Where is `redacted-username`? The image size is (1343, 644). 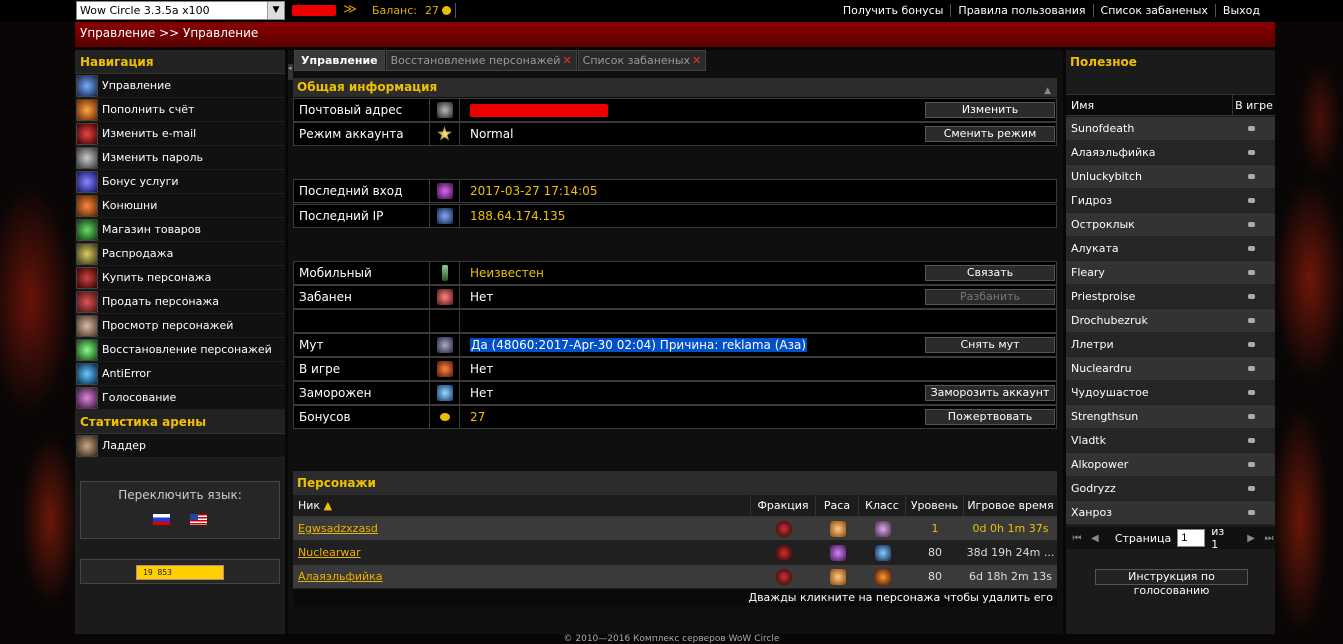
redacted-username is located at coordinates (314, 10).